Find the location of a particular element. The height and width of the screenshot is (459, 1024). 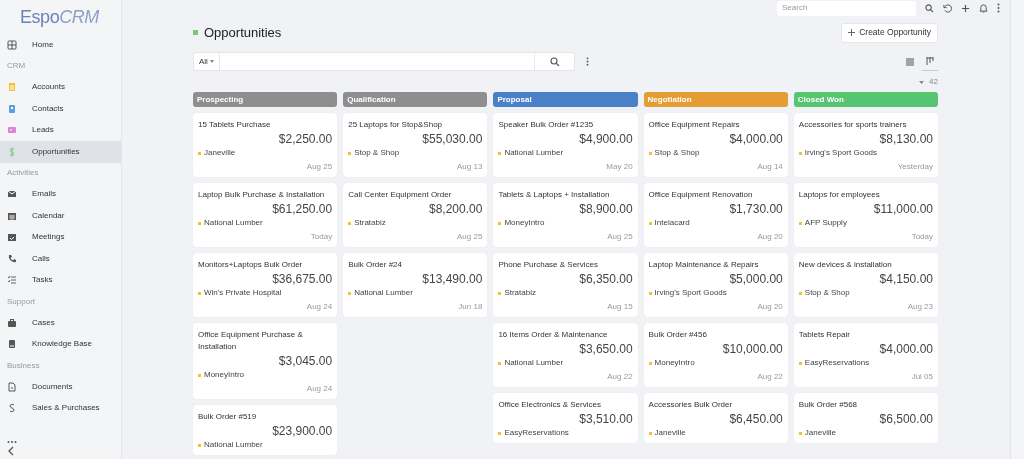

opportunity-card: Bulk Order #456 $10,000.00 MoneyIntro Aug 22 is located at coordinates (715, 355).